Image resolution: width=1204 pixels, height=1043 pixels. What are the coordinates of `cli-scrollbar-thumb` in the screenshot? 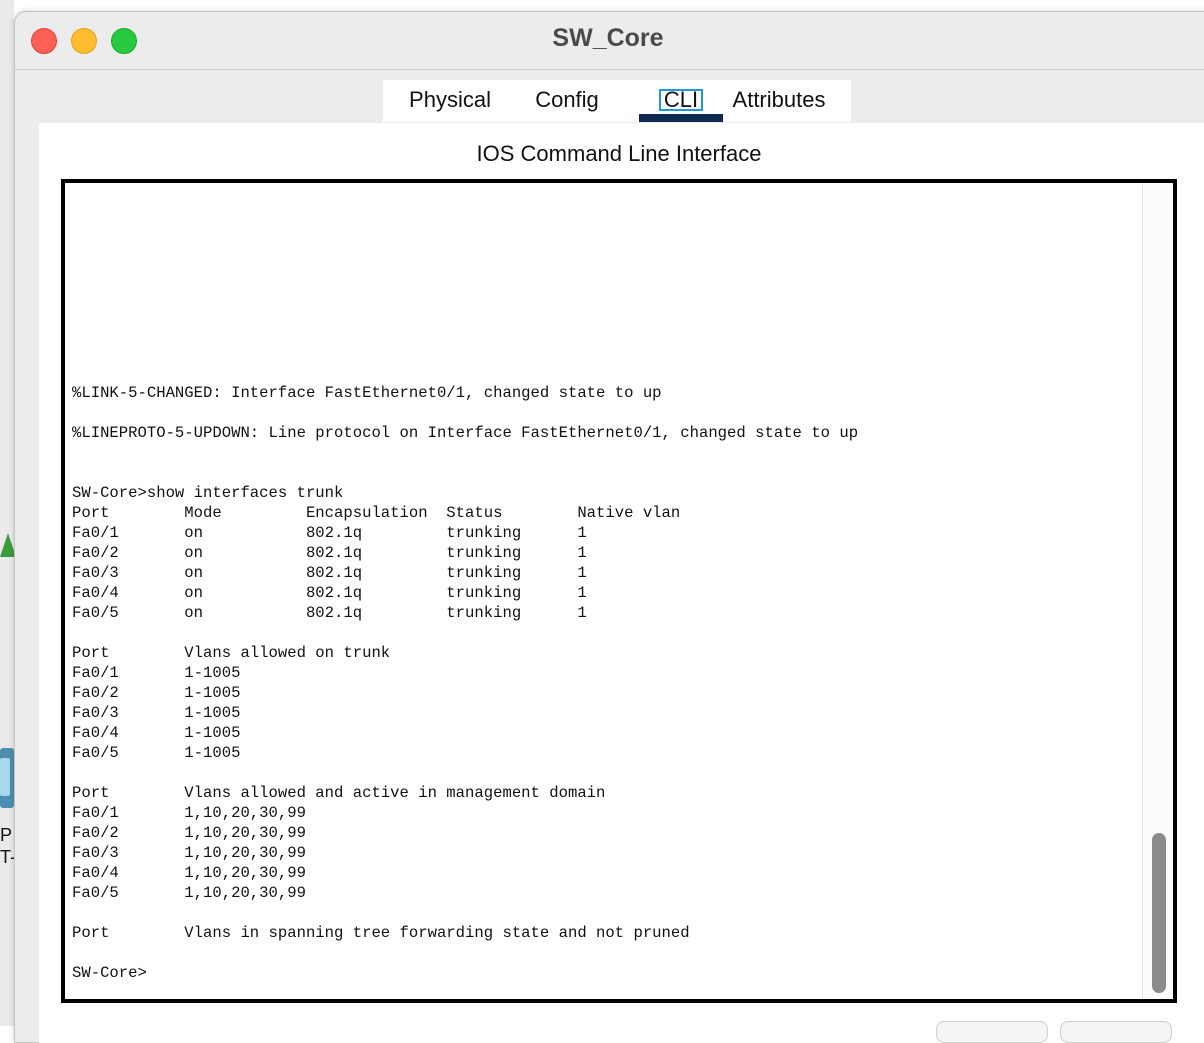 It's located at (1159, 913).